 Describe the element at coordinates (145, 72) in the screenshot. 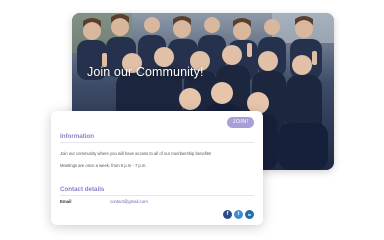

I see `hero-title: Join our Community!` at that location.